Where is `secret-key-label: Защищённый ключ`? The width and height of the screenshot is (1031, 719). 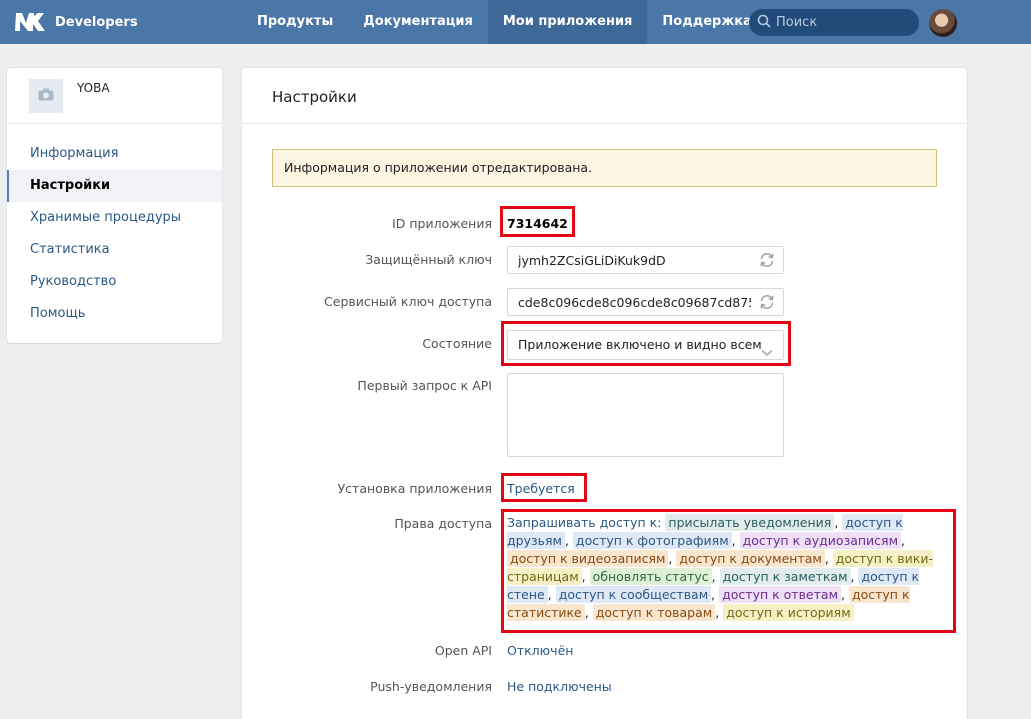 secret-key-label: Защищённый ключ is located at coordinates (428, 259).